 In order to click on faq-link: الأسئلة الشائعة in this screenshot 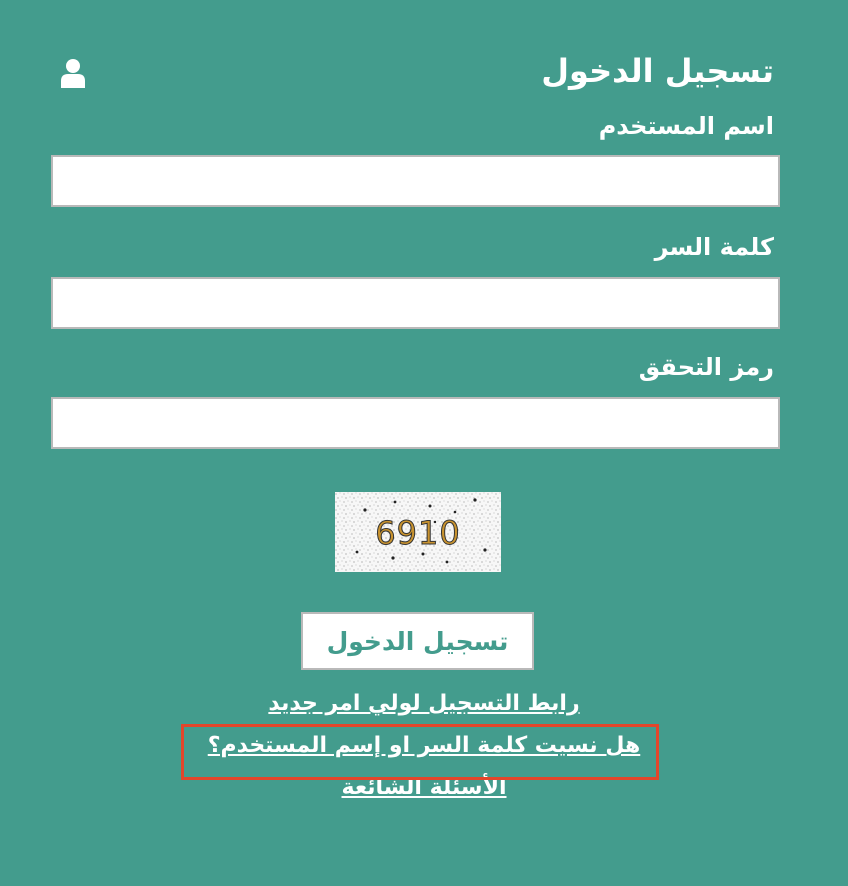, I will do `click(424, 787)`.